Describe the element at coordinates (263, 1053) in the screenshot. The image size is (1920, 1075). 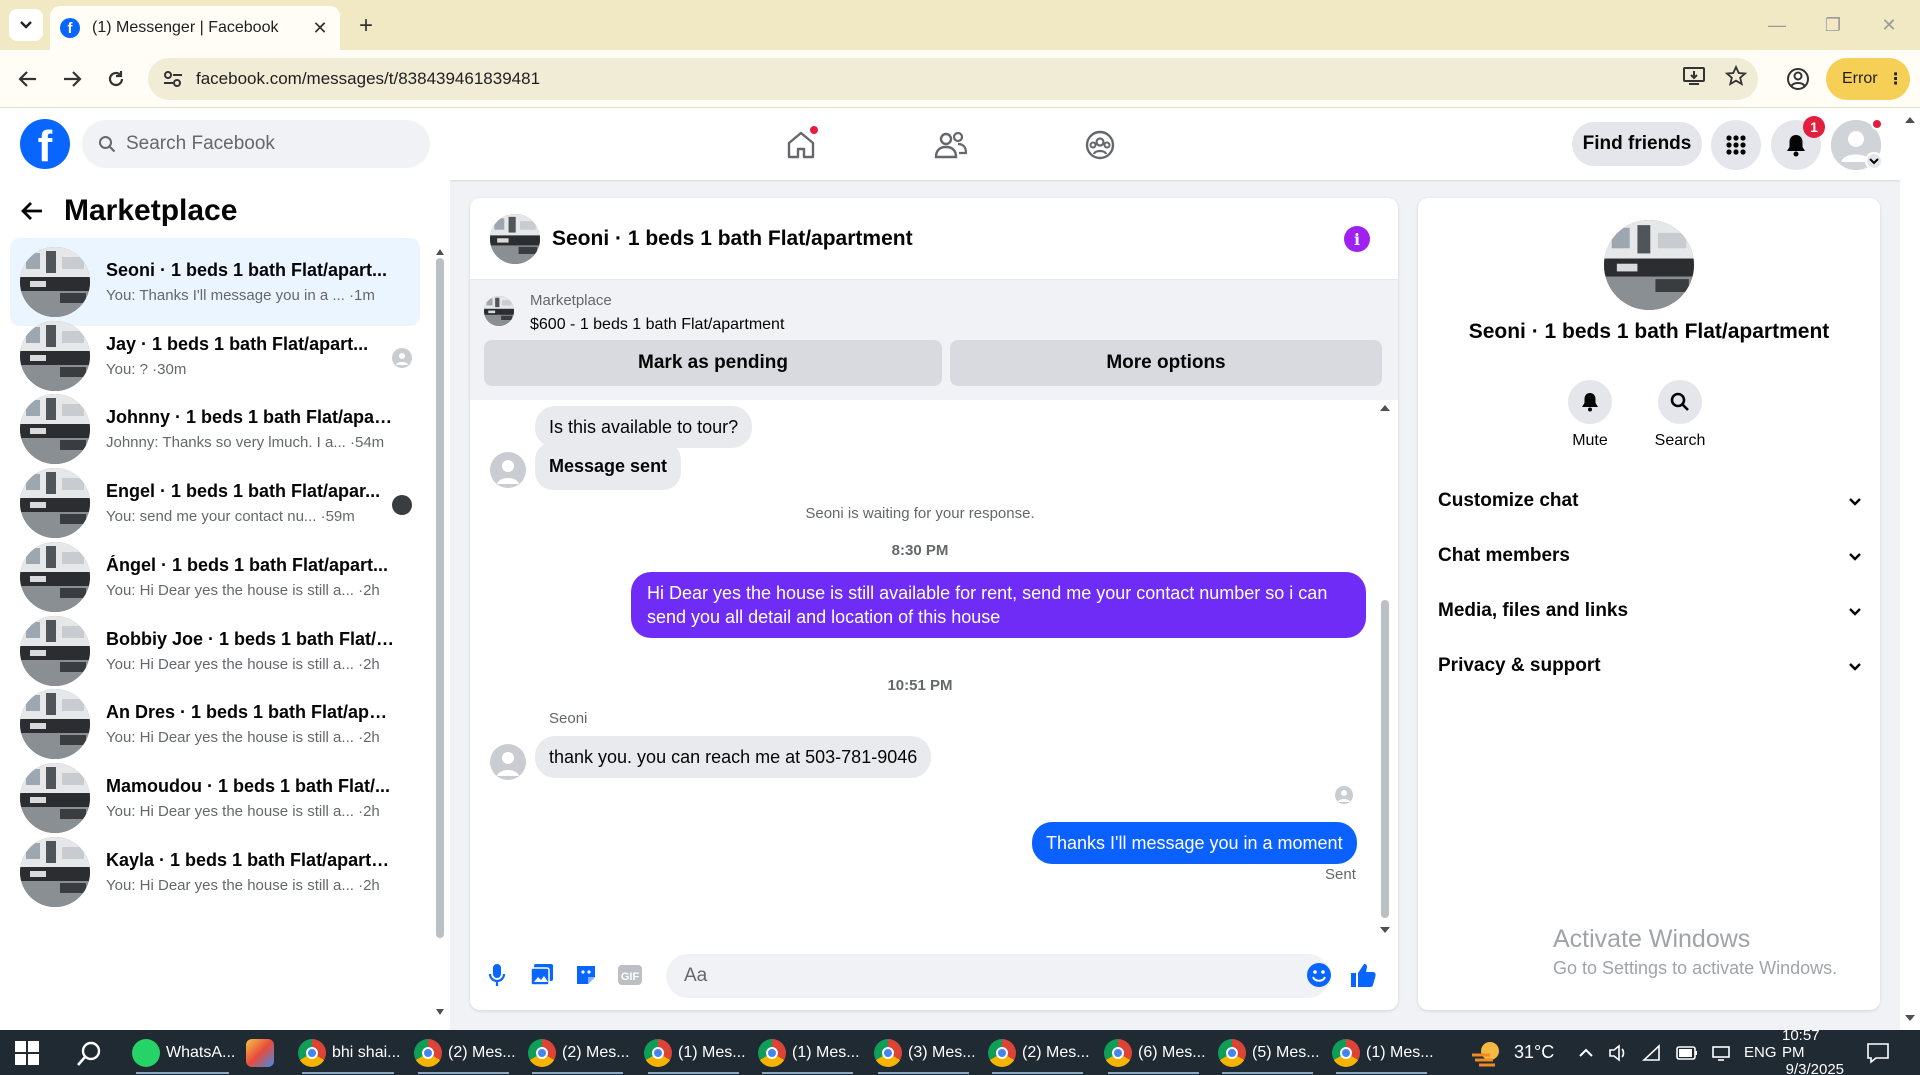
I see `taskbar-paint` at that location.